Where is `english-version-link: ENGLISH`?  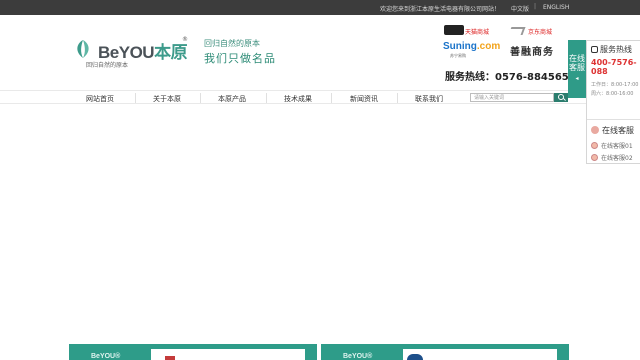
english-version-link: ENGLISH is located at coordinates (556, 7).